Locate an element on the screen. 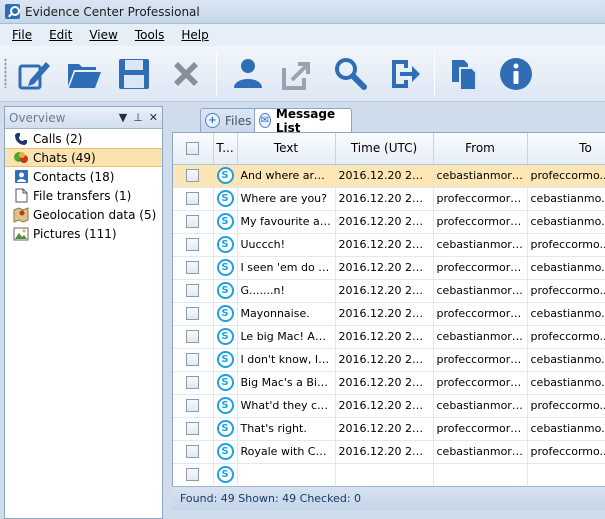 The width and height of the screenshot is (605, 519). cell-text: Uuccch! is located at coordinates (286, 245).